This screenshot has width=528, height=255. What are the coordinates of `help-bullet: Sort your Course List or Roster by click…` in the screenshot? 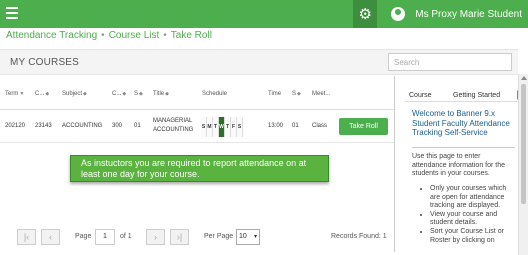 It's located at (472, 236).